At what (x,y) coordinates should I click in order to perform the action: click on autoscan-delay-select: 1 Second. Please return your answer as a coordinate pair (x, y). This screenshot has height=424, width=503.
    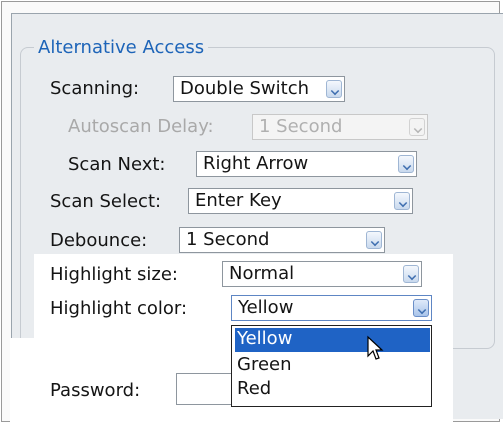
    Looking at the image, I should click on (340, 127).